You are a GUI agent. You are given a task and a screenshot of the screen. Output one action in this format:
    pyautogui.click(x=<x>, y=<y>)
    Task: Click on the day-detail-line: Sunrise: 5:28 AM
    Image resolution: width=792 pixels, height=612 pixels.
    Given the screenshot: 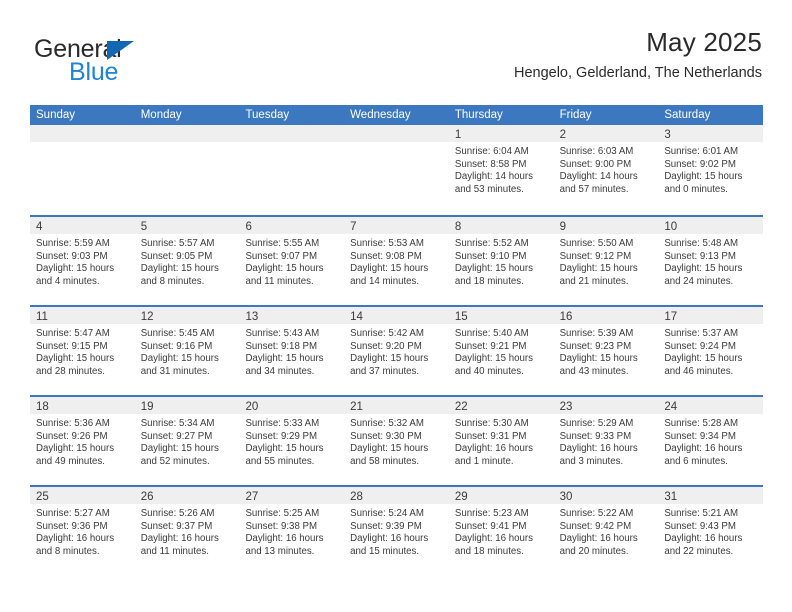 What is the action you would take?
    pyautogui.click(x=701, y=423)
    